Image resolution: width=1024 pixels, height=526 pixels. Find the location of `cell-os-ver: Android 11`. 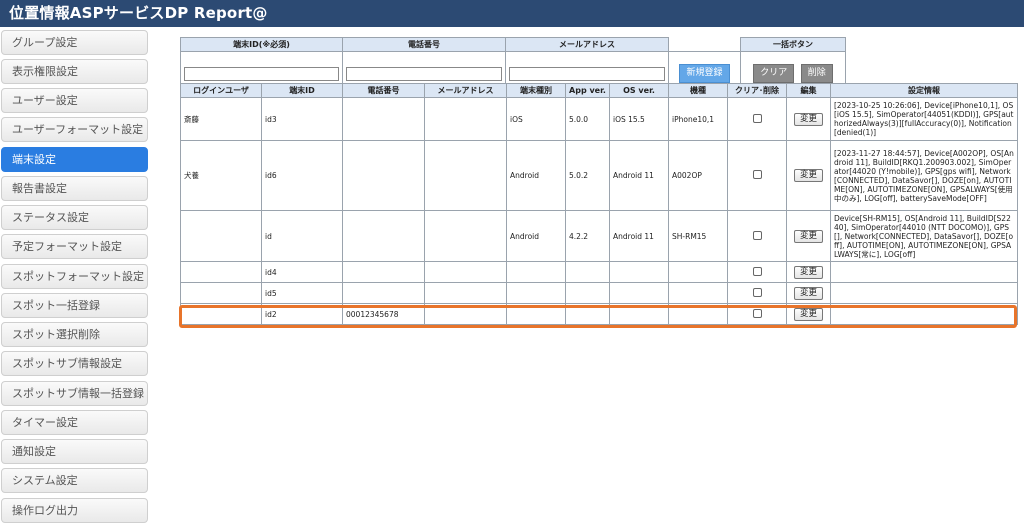

cell-os-ver: Android 11 is located at coordinates (639, 175).